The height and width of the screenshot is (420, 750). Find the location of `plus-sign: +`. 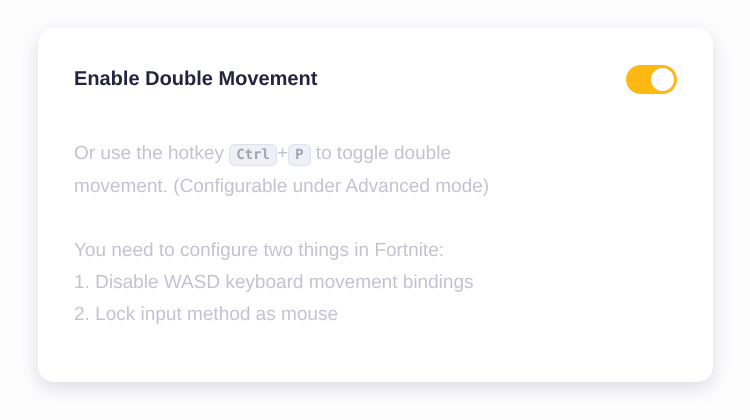

plus-sign: + is located at coordinates (282, 153).